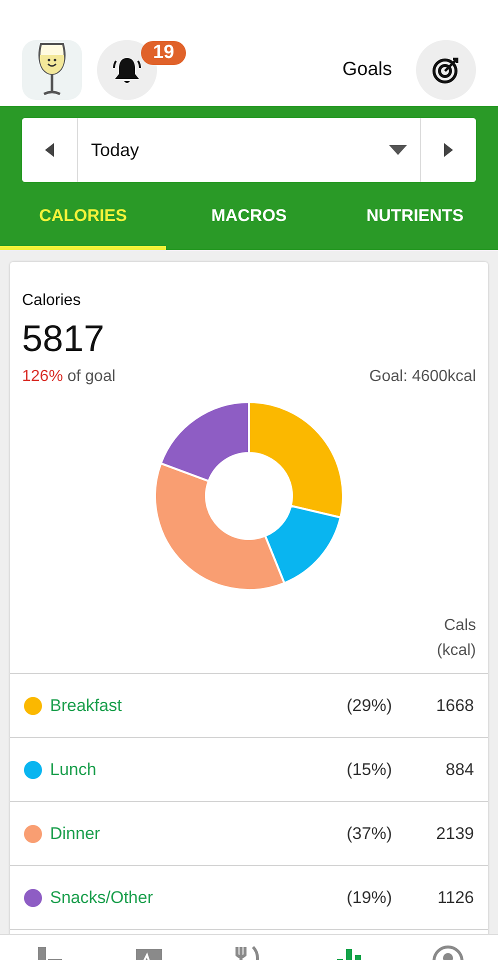  What do you see at coordinates (398, 150) in the screenshot?
I see `caret-icon` at bounding box center [398, 150].